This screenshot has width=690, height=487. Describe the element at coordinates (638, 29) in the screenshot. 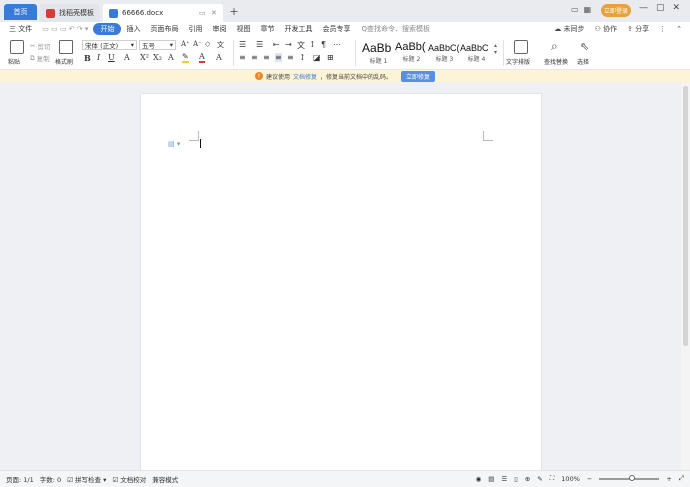

I see `share-button: ⇪ 分享` at that location.